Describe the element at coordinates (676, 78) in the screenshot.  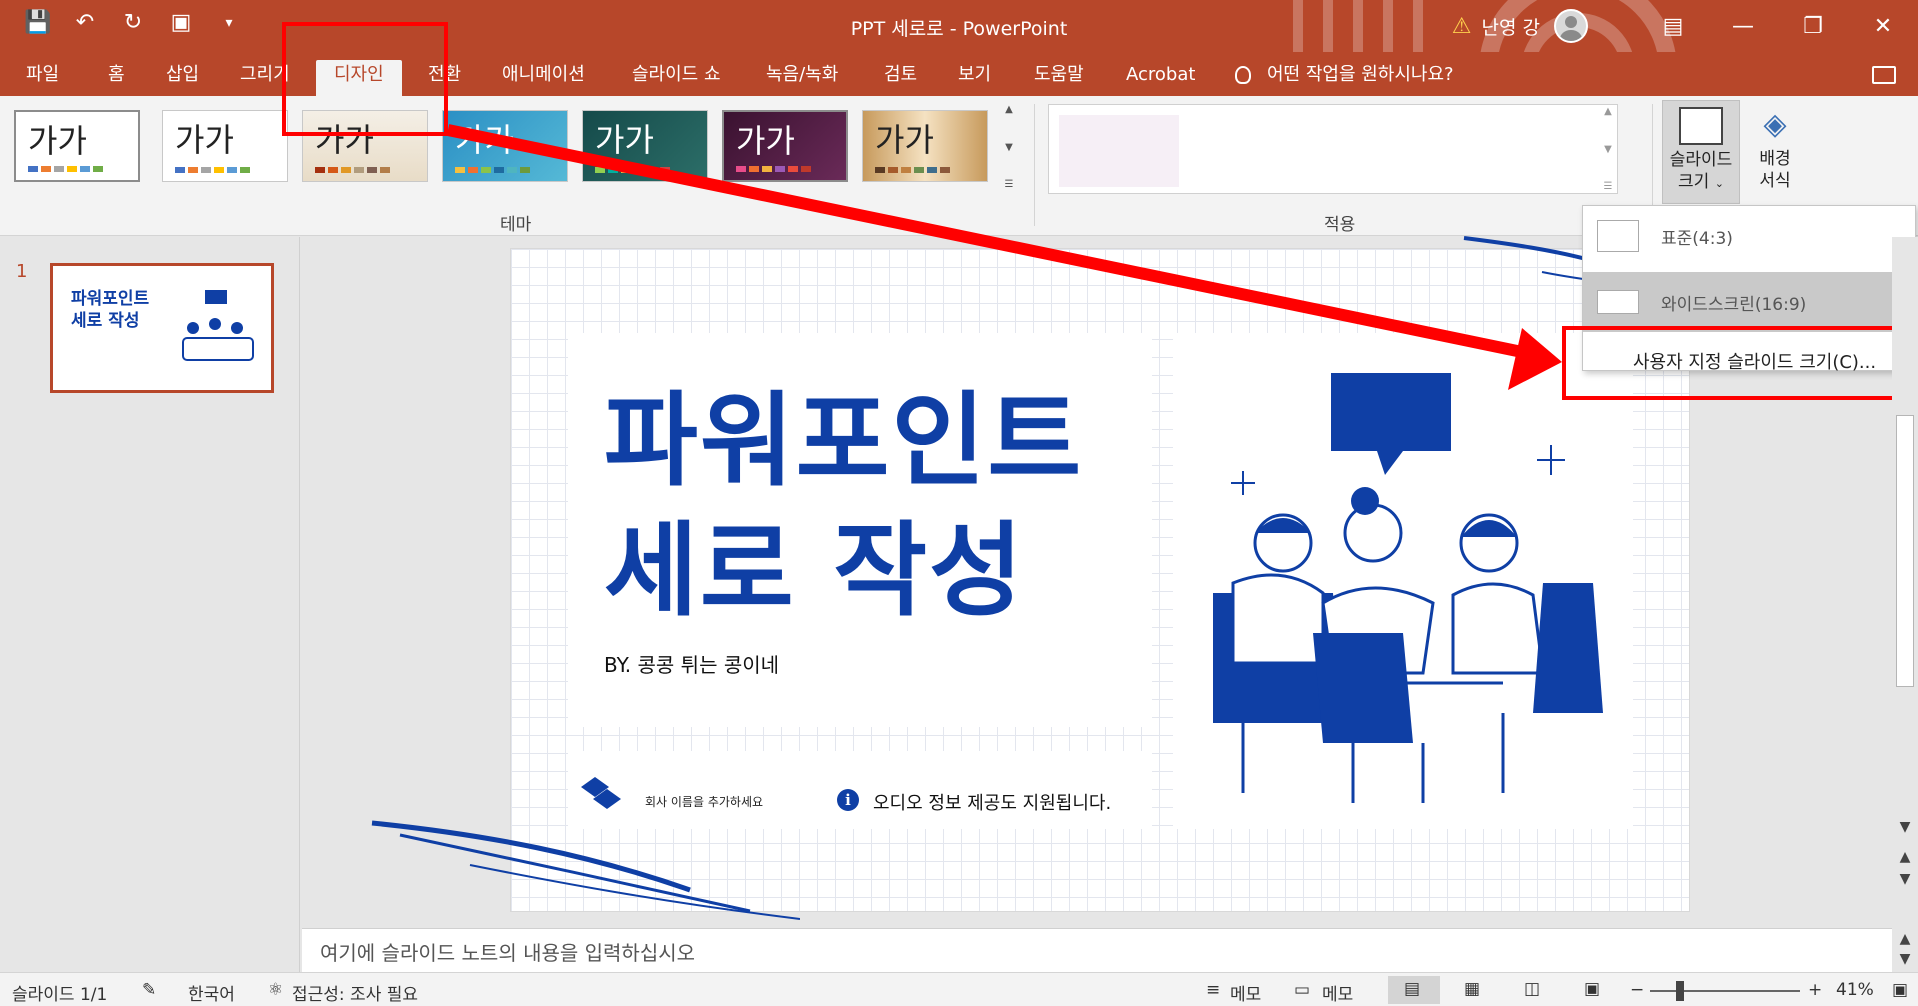
I see `tab-slideshow: 슬라이드 쇼` at that location.